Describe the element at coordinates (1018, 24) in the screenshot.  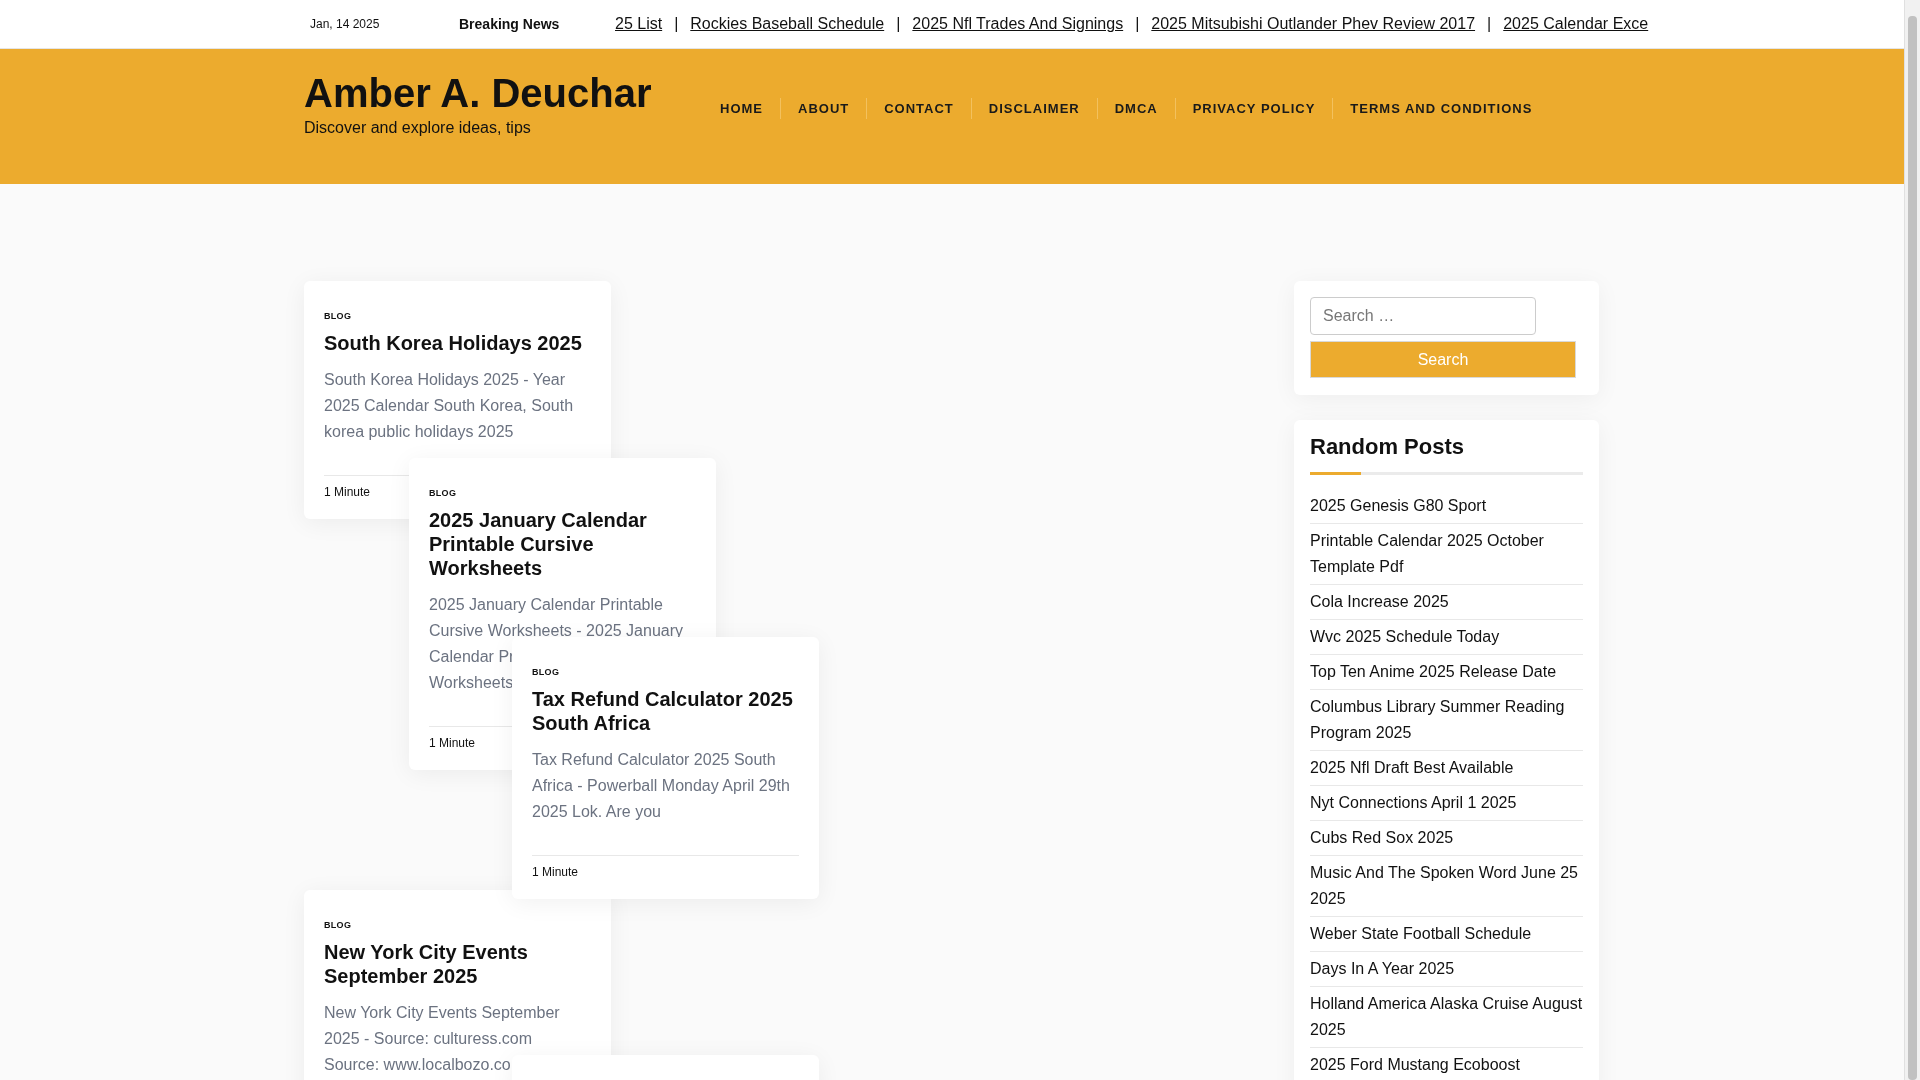
I see `ticker-link: 2025 Nfl Trades And Signings` at that location.